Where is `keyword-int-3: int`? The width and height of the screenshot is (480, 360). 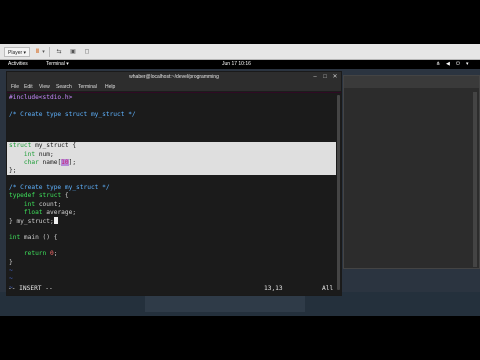 keyword-int-3: int is located at coordinates (15, 237).